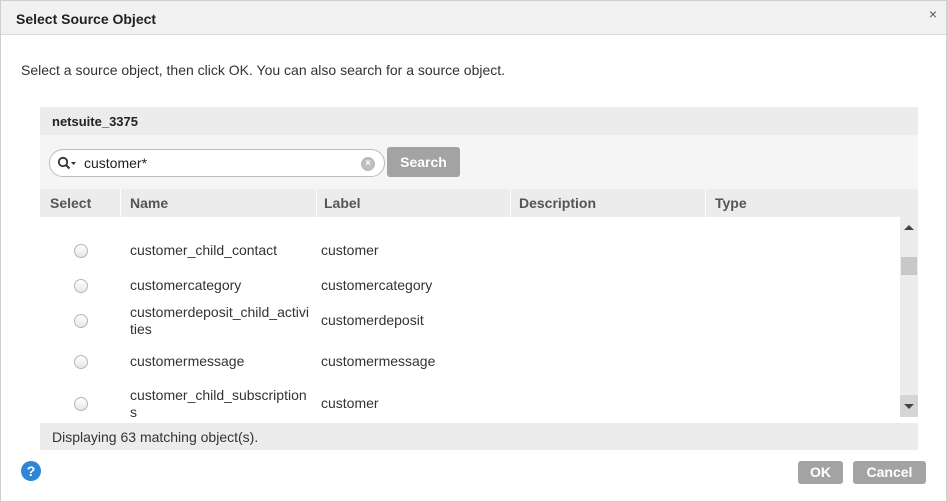  What do you see at coordinates (155, 437) in the screenshot?
I see `match-count-status: Displaying 63 matching object(s).` at bounding box center [155, 437].